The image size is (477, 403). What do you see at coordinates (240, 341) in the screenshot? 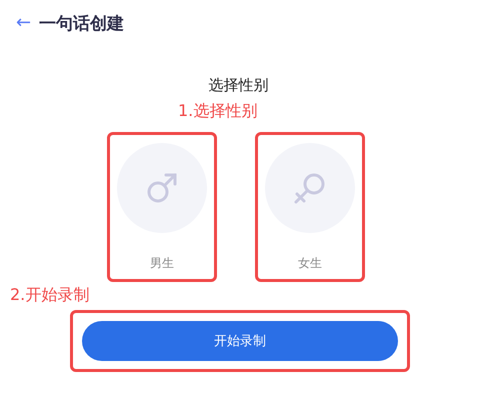
I see `start-recording-button: 开始录制` at bounding box center [240, 341].